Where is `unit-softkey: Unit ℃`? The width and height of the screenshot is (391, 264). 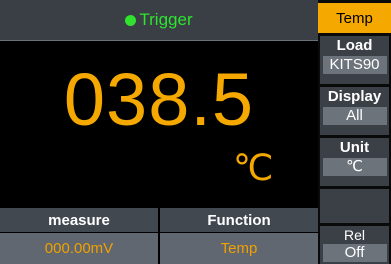 unit-softkey: Unit ℃ is located at coordinates (354, 162).